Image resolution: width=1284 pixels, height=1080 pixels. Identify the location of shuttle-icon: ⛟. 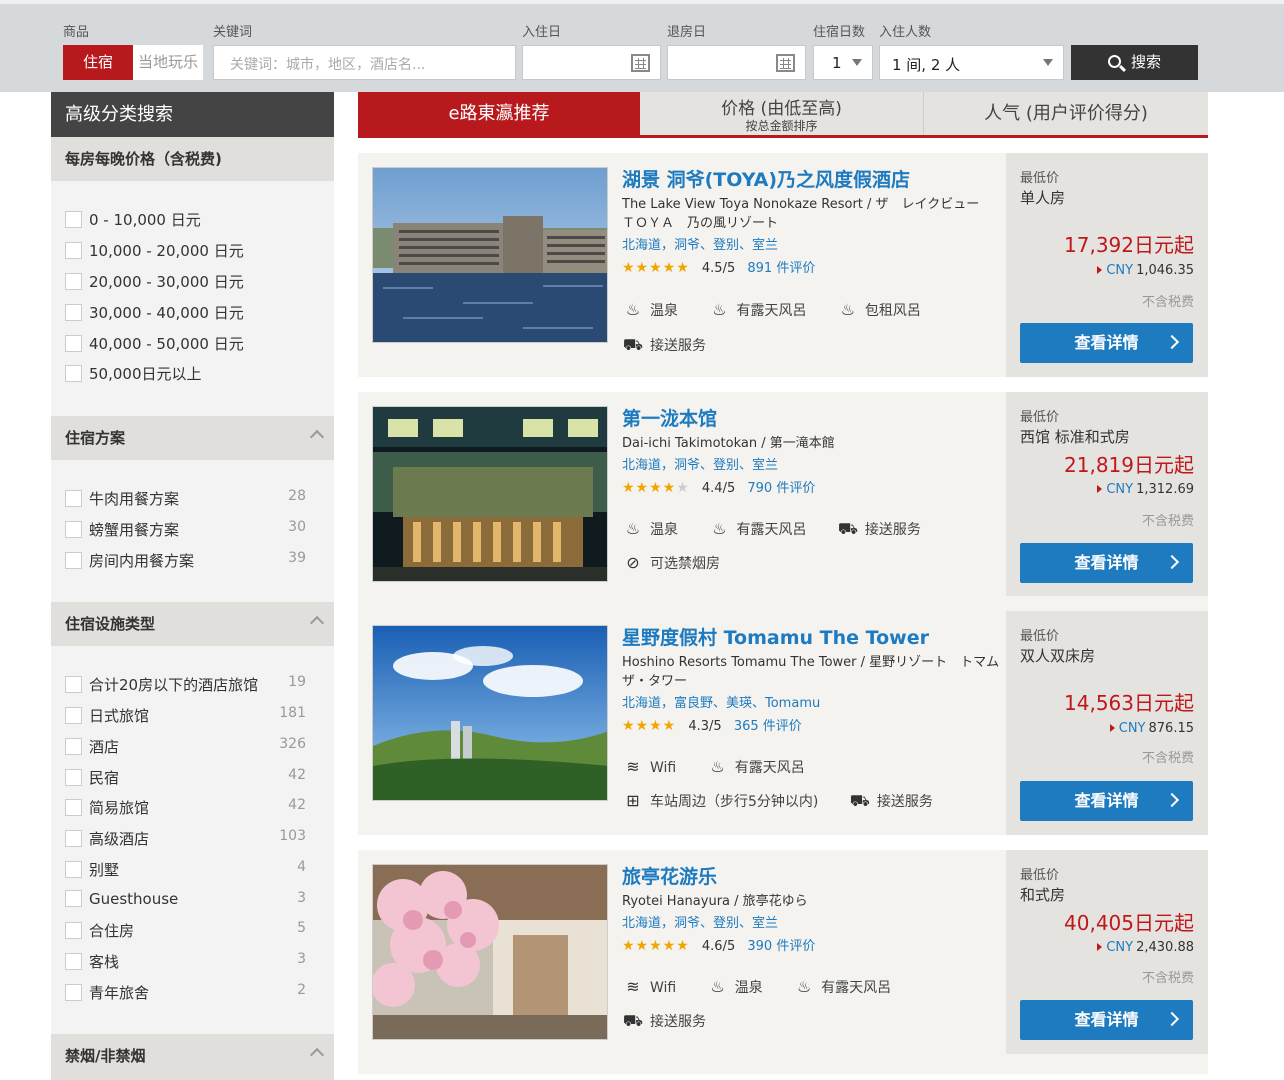
(633, 1020).